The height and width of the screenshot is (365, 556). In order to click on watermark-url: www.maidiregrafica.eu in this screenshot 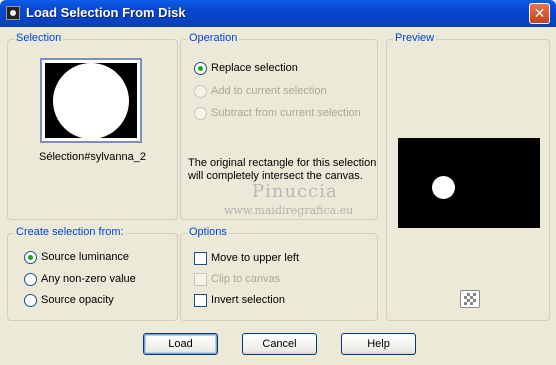, I will do `click(289, 210)`.